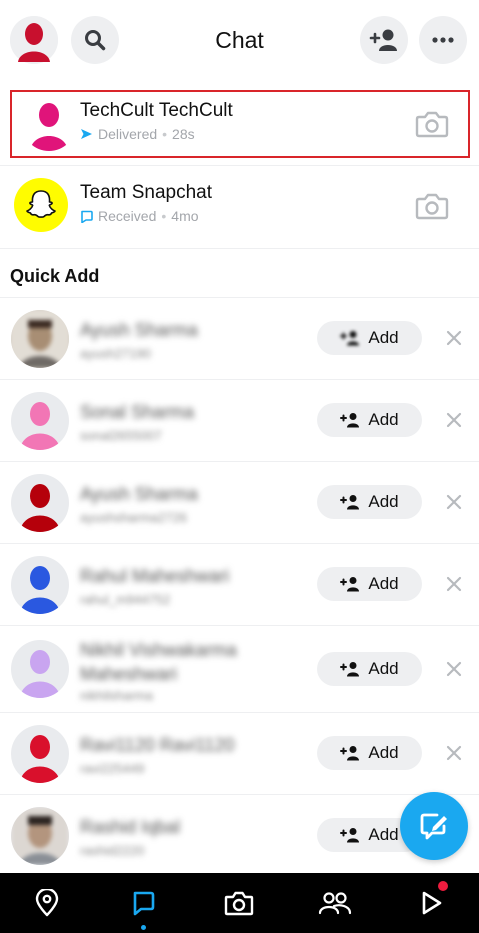  I want to click on quick-add-row: Rahul Maheshwari rahul_m944752 Add, so click(239, 585).